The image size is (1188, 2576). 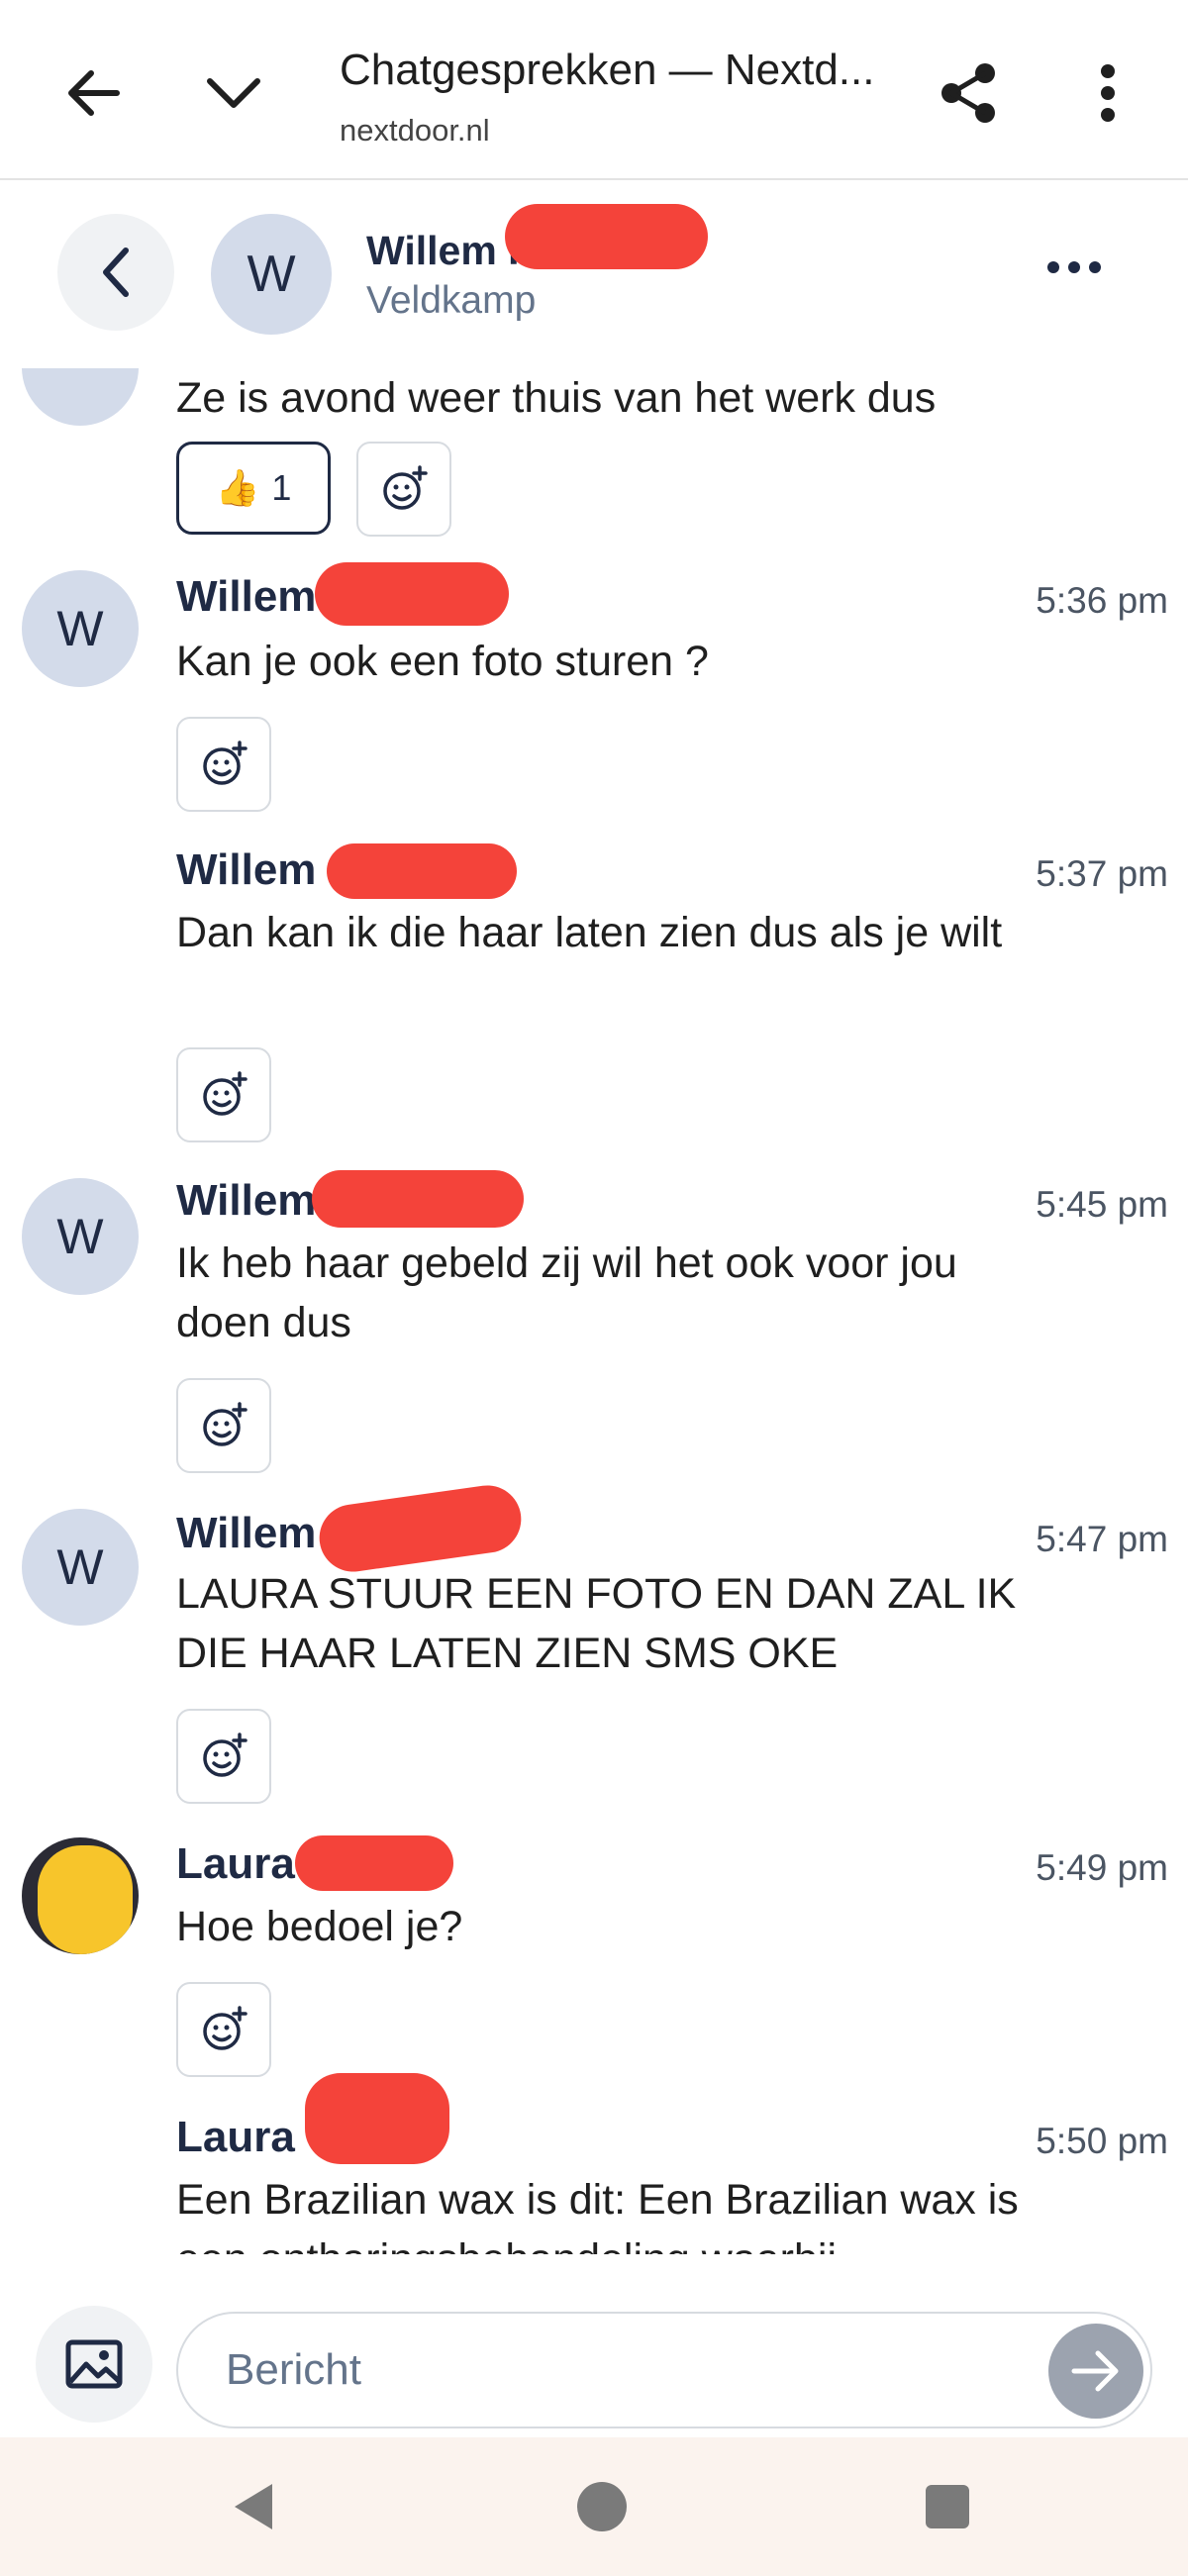 I want to click on message-input, so click(x=664, y=2370).